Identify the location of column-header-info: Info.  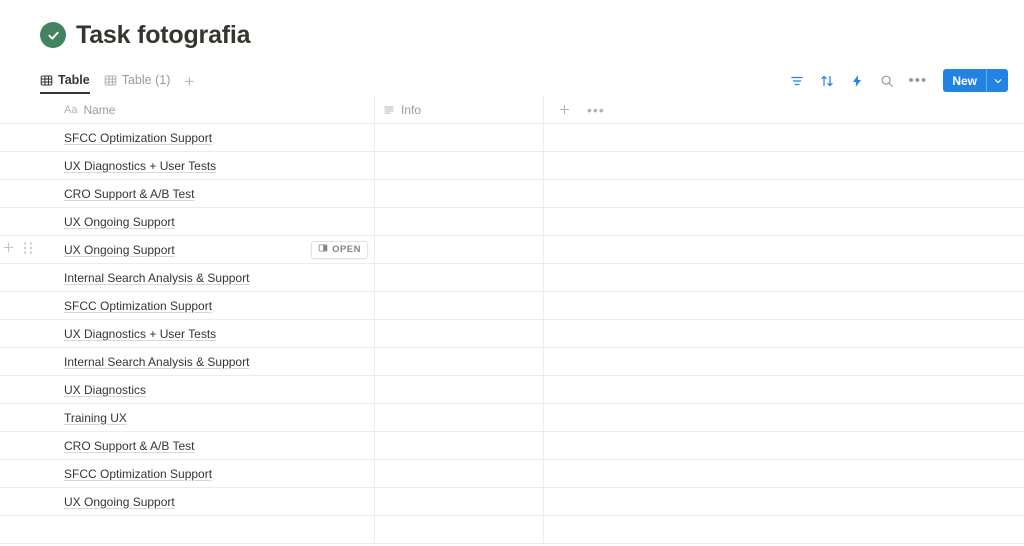
(459, 109).